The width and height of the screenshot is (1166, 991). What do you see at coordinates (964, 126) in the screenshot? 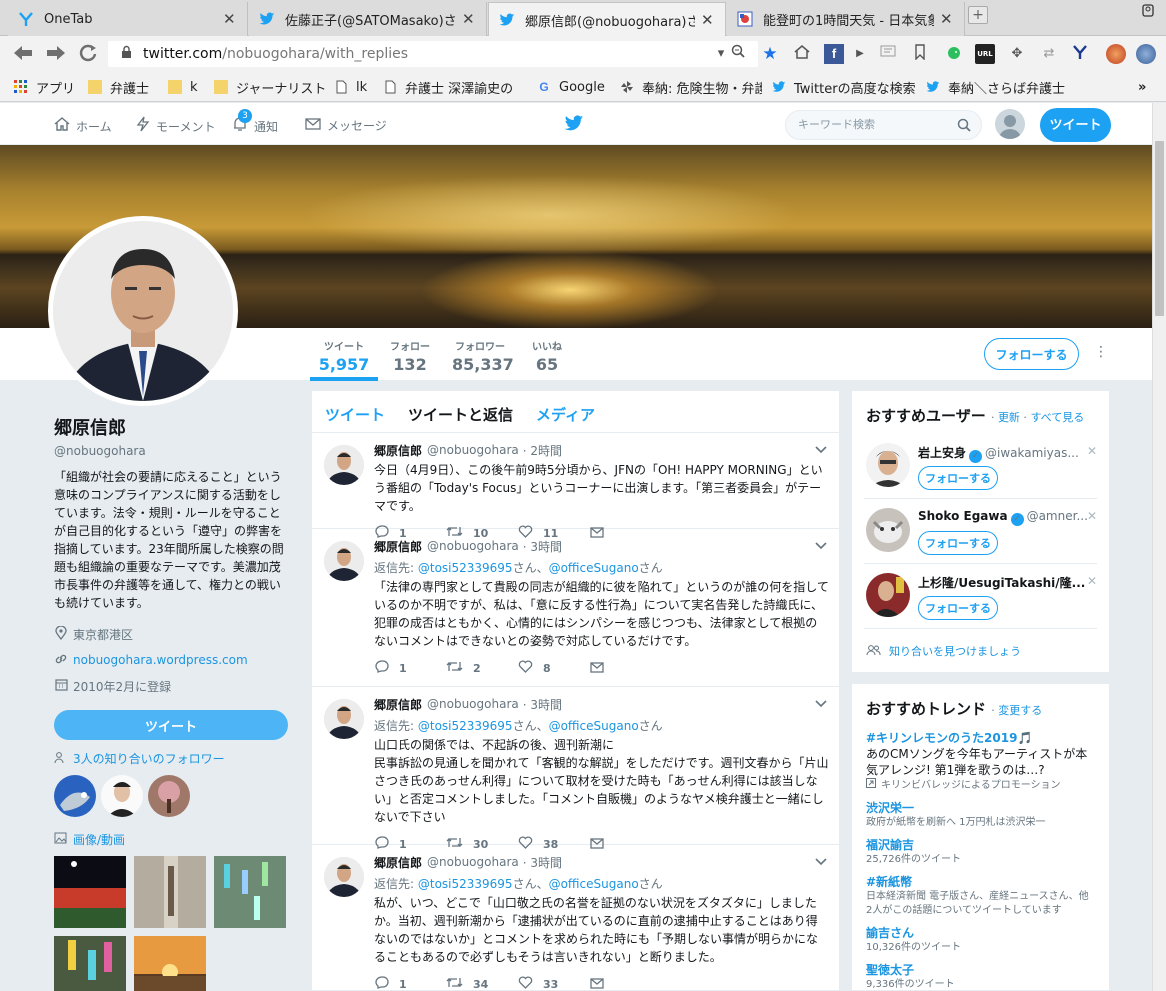
I see `search-icon` at bounding box center [964, 126].